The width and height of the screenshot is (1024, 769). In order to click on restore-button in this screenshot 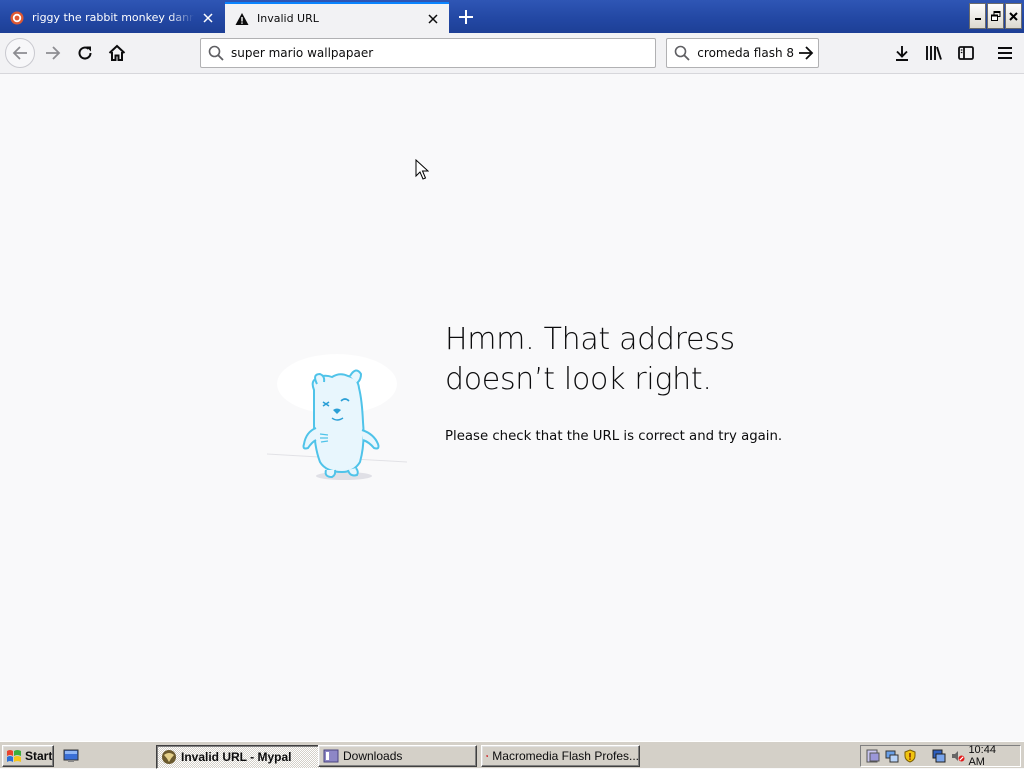, I will do `click(995, 16)`.